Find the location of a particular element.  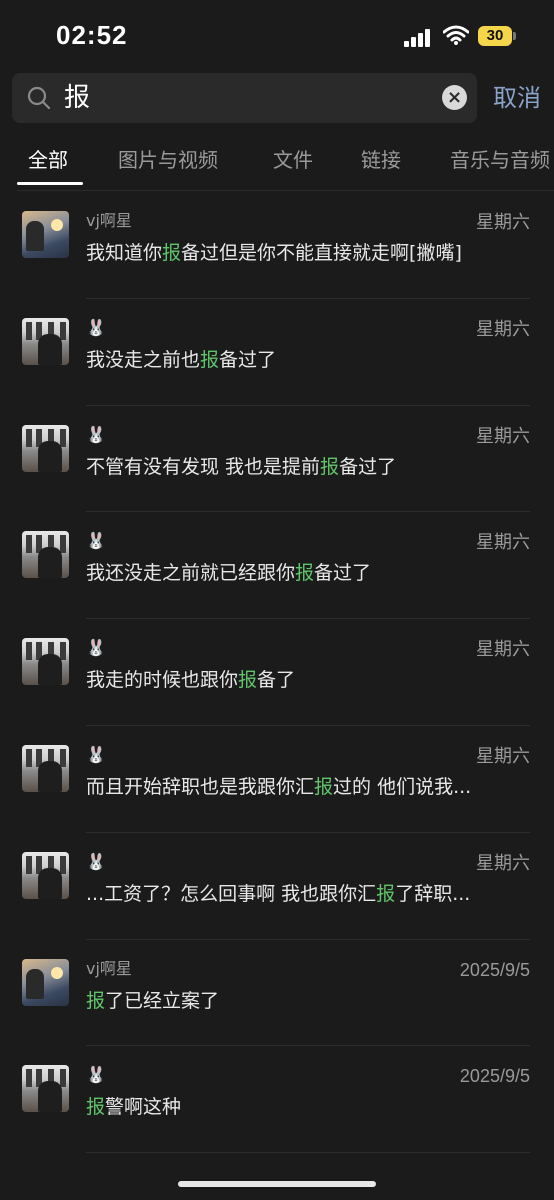

snippet-text-before: 我走的时候也跟你 is located at coordinates (162, 680).